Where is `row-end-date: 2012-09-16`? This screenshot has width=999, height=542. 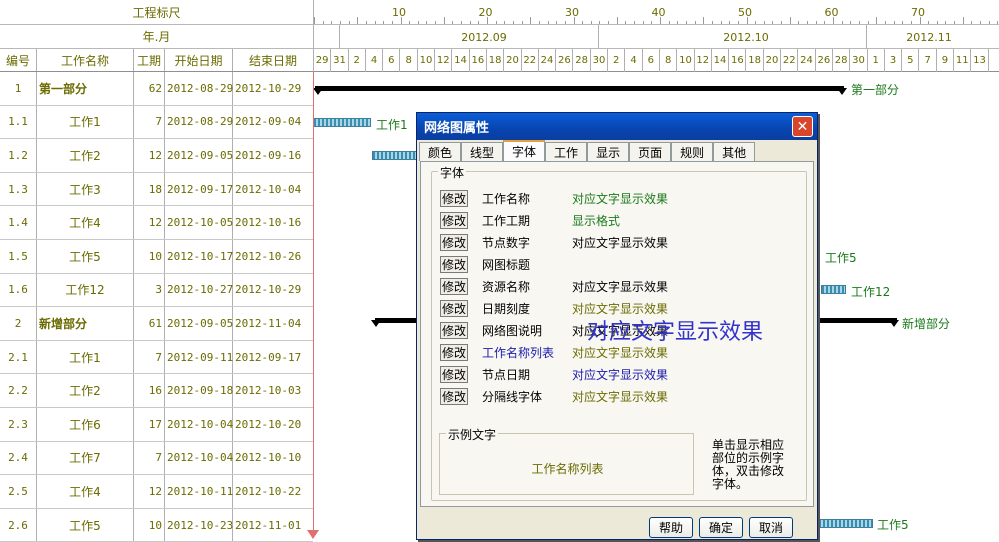 row-end-date: 2012-09-16 is located at coordinates (268, 155).